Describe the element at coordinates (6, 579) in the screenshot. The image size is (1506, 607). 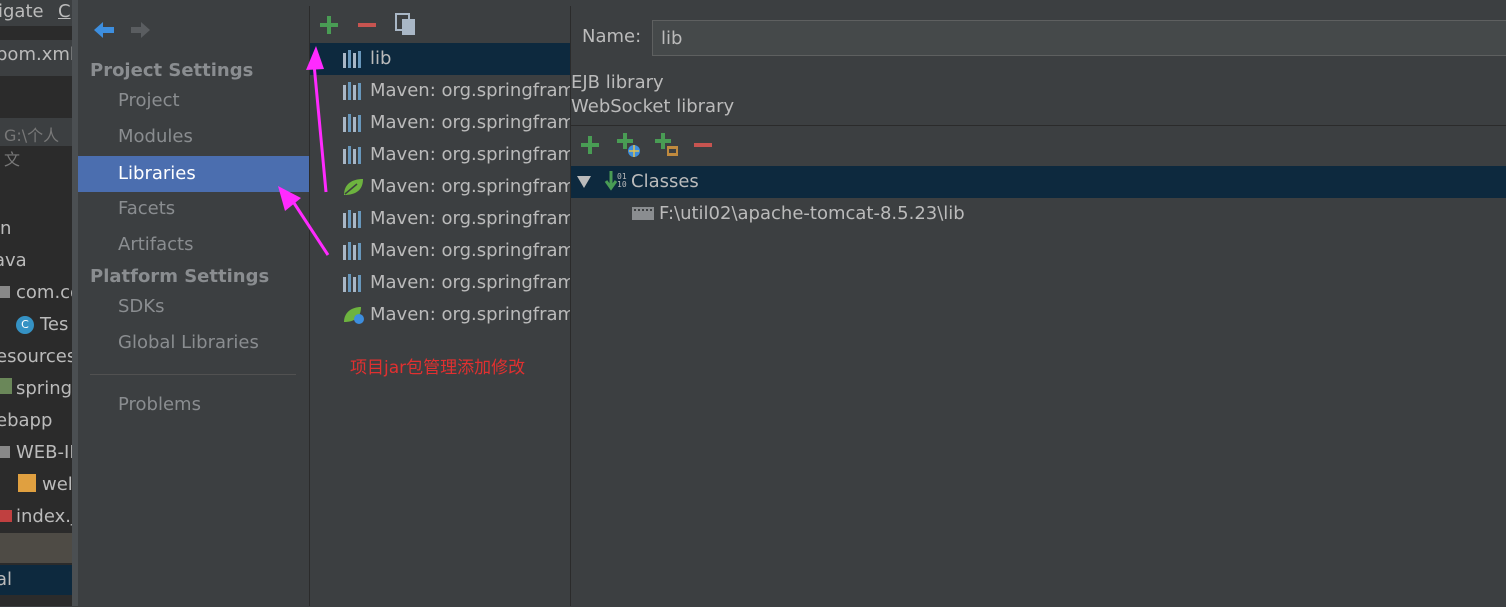
I see `bottom-label: al` at that location.